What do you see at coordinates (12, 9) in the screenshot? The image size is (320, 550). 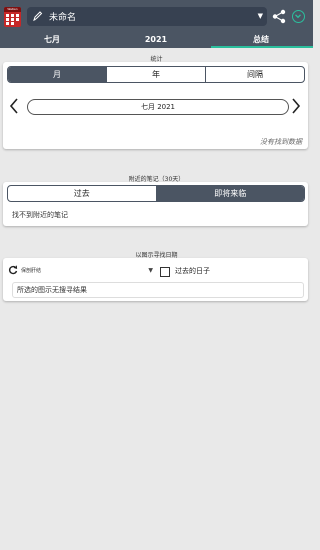 I see `app-icon-label: WeKan` at bounding box center [12, 9].